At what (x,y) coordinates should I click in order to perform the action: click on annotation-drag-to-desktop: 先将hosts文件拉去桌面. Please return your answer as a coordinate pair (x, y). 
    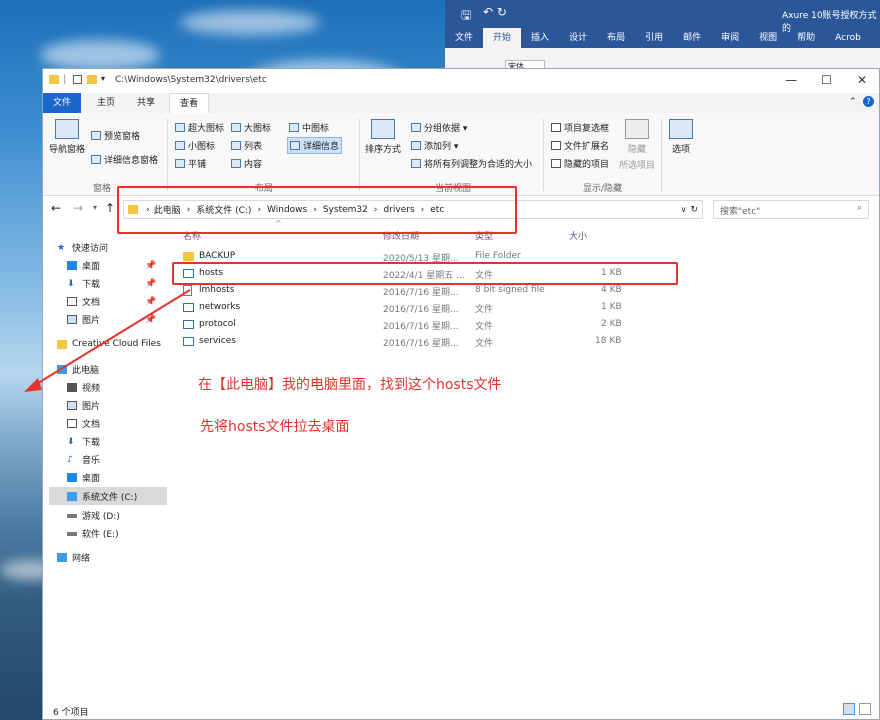
    Looking at the image, I should click on (275, 427).